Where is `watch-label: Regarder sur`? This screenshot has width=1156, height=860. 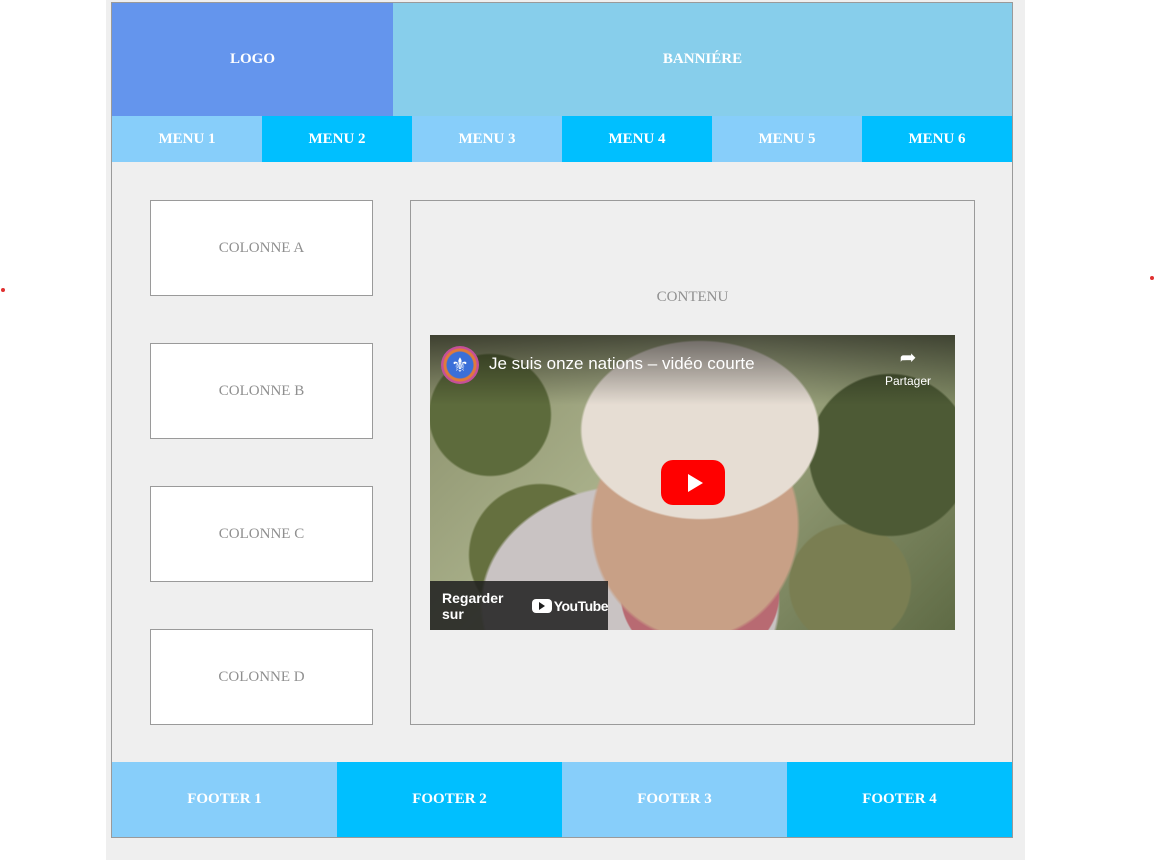 watch-label: Regarder sur is located at coordinates (473, 605).